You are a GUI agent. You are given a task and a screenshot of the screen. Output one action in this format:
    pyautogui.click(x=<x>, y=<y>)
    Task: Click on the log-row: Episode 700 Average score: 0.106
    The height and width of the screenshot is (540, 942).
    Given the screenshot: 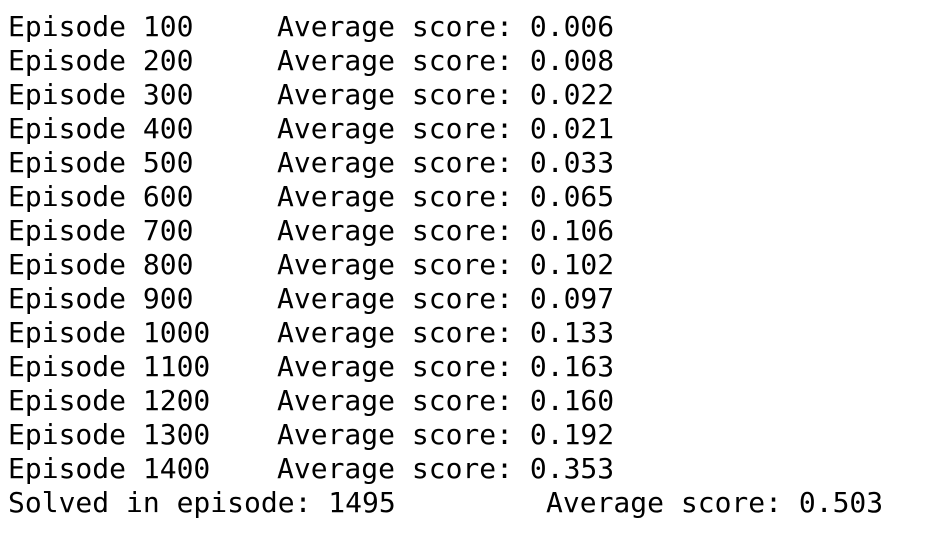 What is the action you would take?
    pyautogui.click(x=475, y=231)
    